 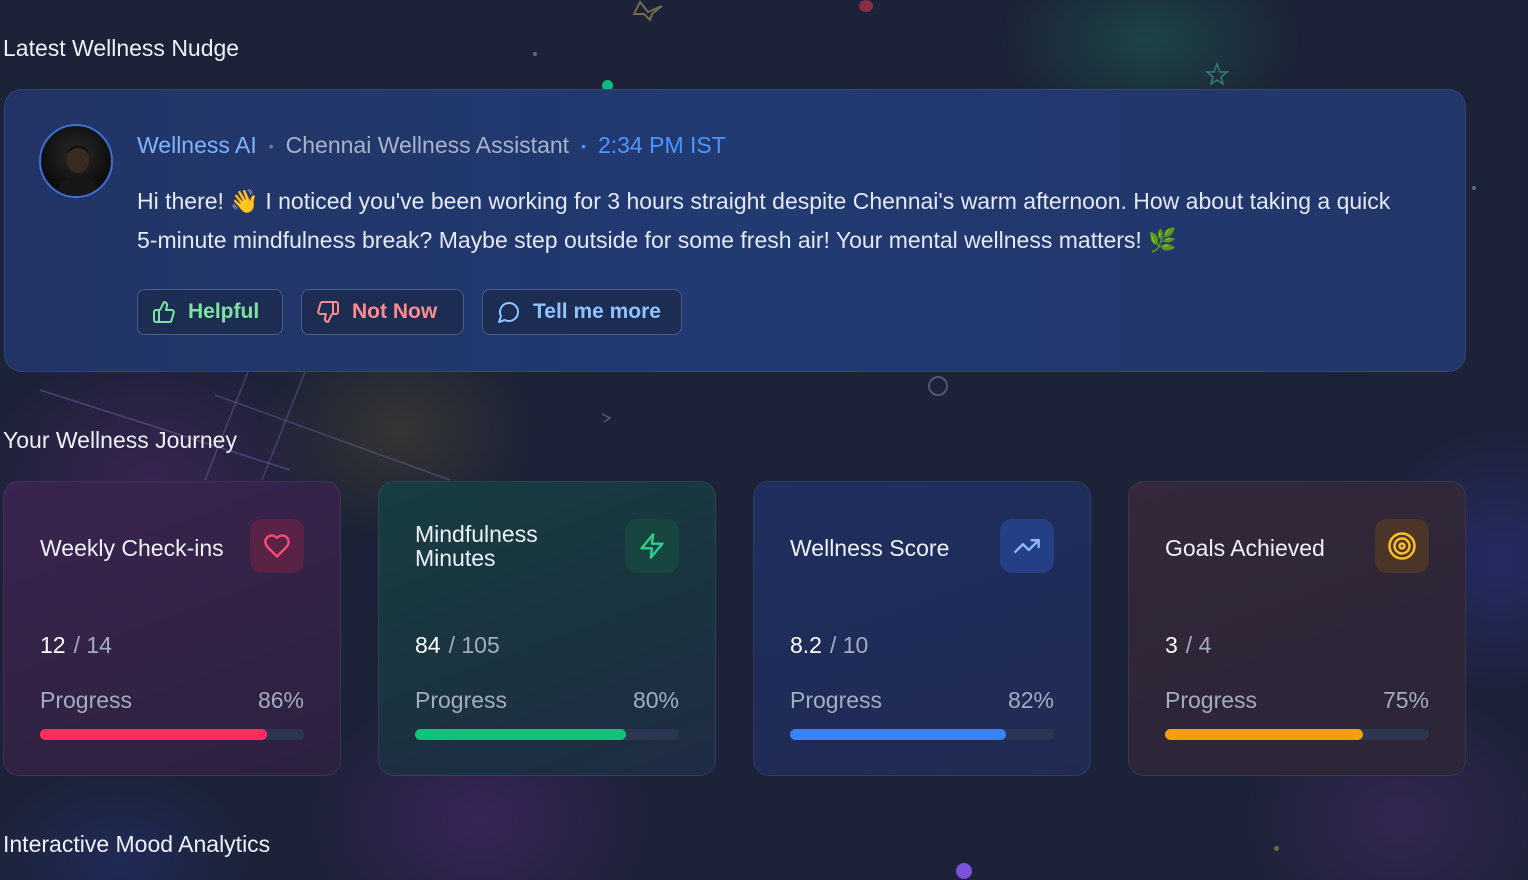 I want to click on section-title-journey: Your Wellness Journey, so click(x=120, y=440).